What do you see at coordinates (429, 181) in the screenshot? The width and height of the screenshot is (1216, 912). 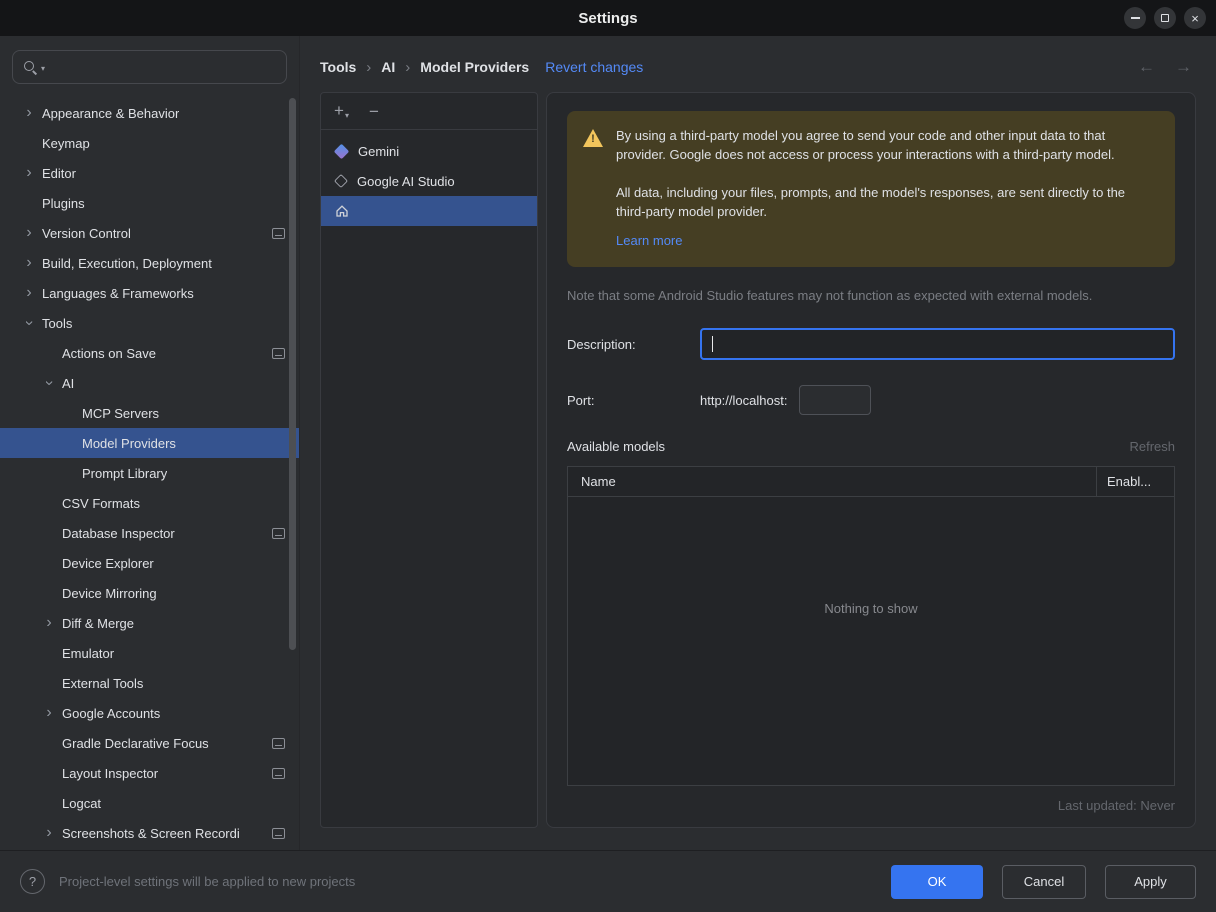 I see `provider-item: Google AI Studio` at bounding box center [429, 181].